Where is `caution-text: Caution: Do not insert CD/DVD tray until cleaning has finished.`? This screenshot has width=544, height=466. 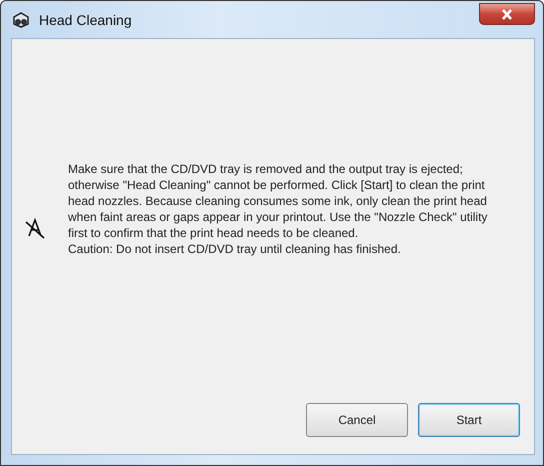 caution-text: Caution: Do not insert CD/DVD tray until cleaning has finished. is located at coordinates (235, 249).